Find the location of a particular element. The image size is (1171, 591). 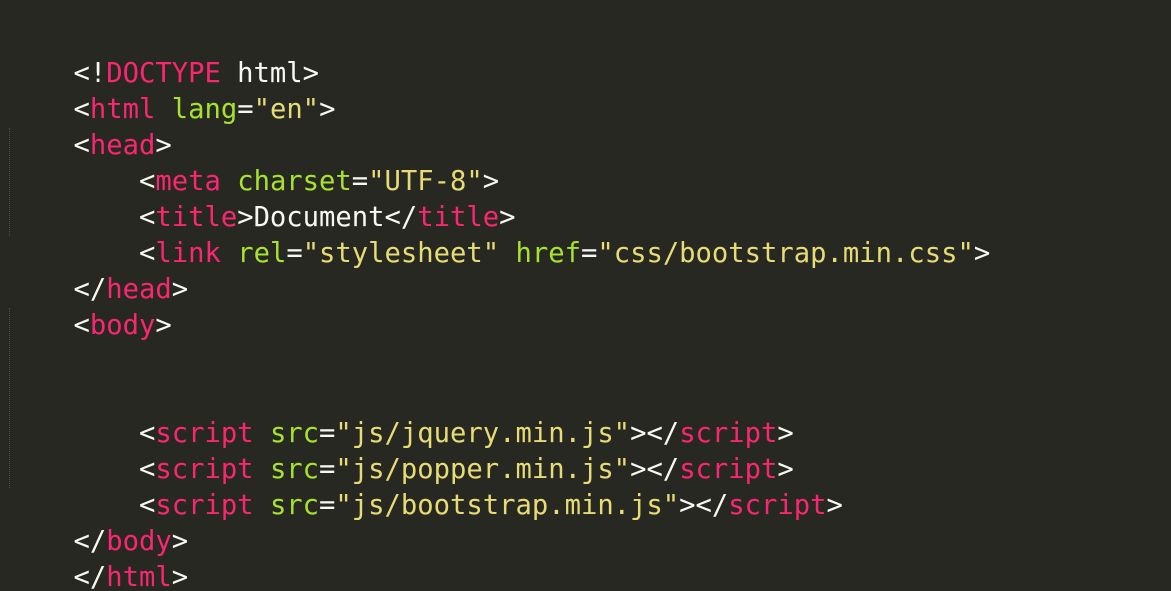

token-attribute: href is located at coordinates (548, 253).